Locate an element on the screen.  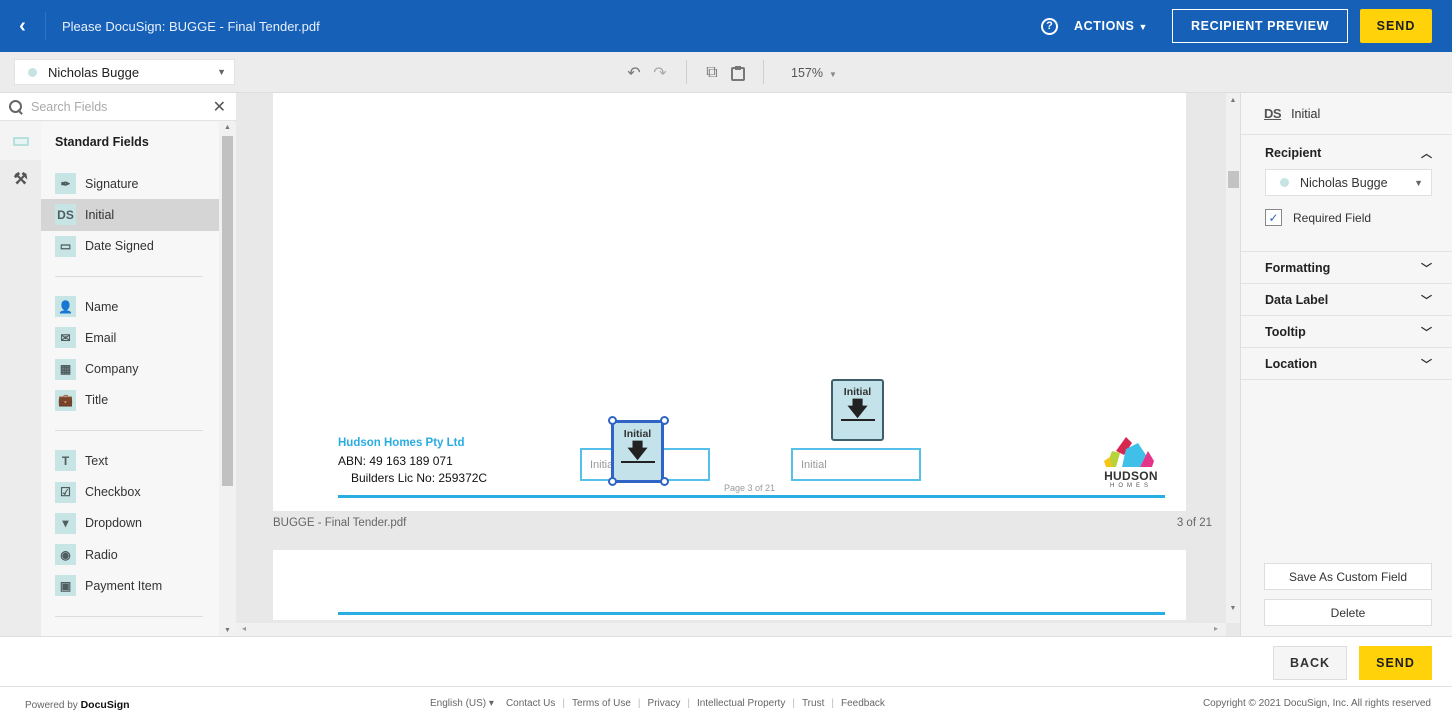
chevron-down-icon: ﹀ is located at coordinates (1426, 365).